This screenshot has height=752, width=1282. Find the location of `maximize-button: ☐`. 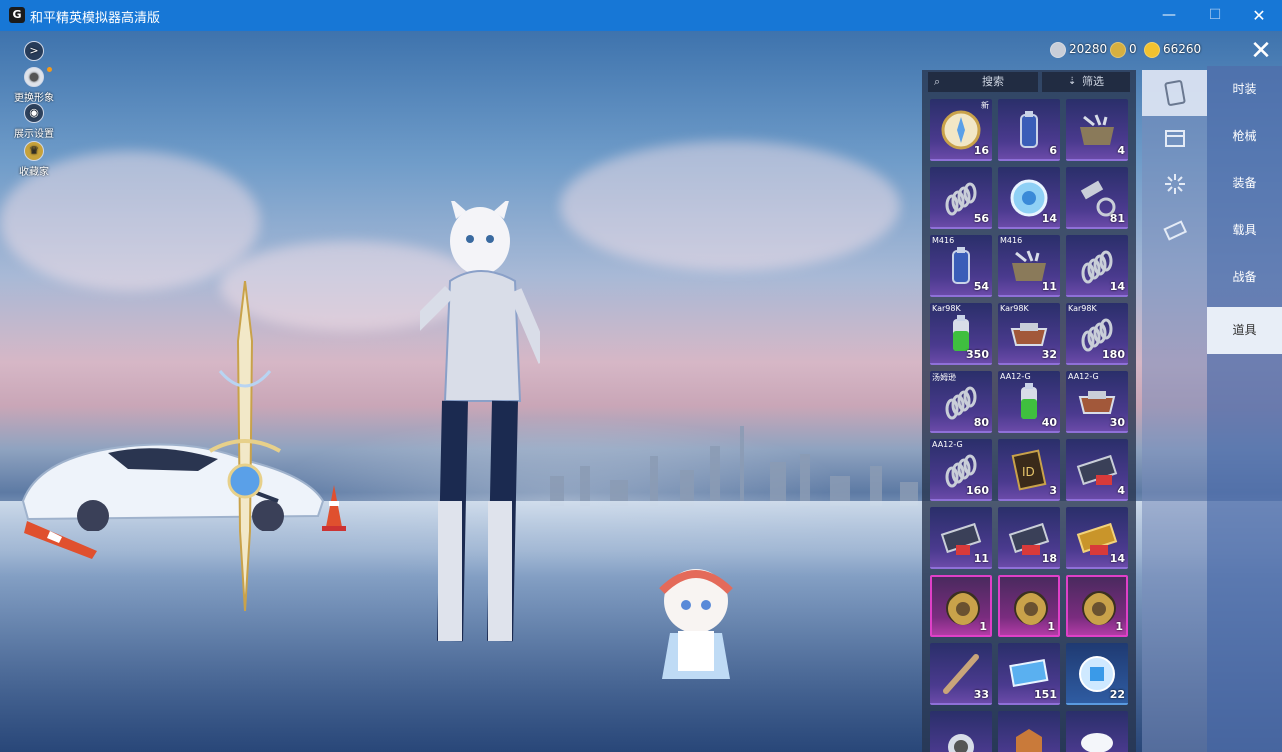

maximize-button: ☐ is located at coordinates (1215, 15).